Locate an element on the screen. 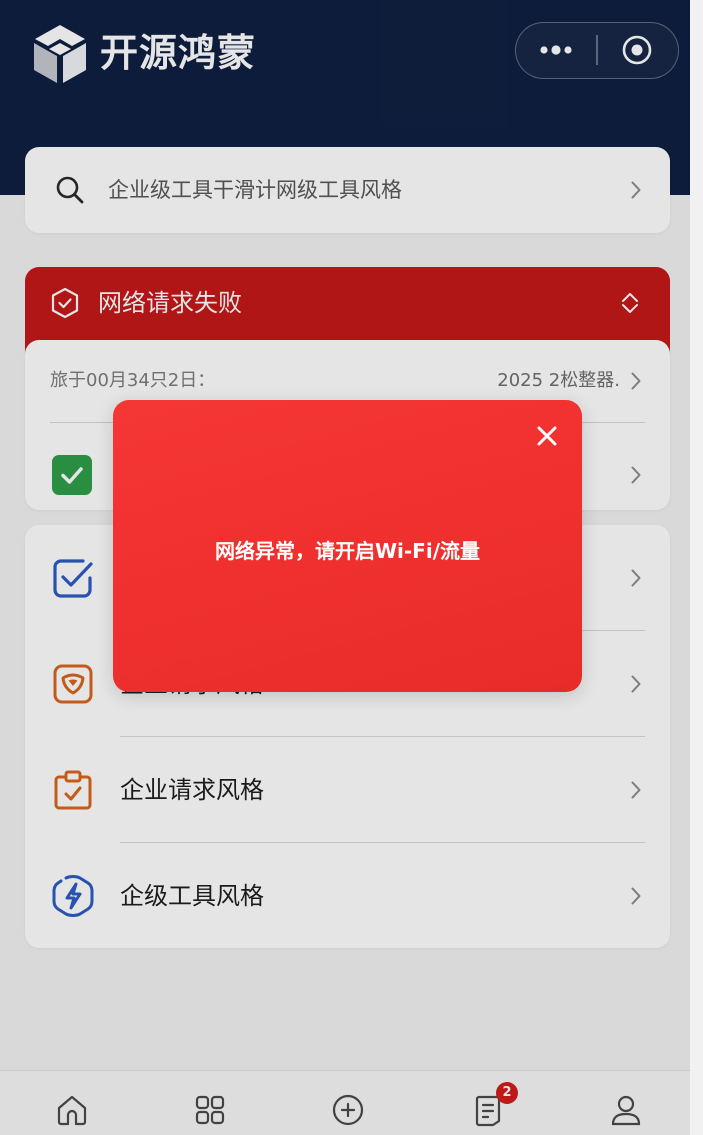  modal-message: 网络异常，请开启Wi-Fi/流量 is located at coordinates (347, 551).